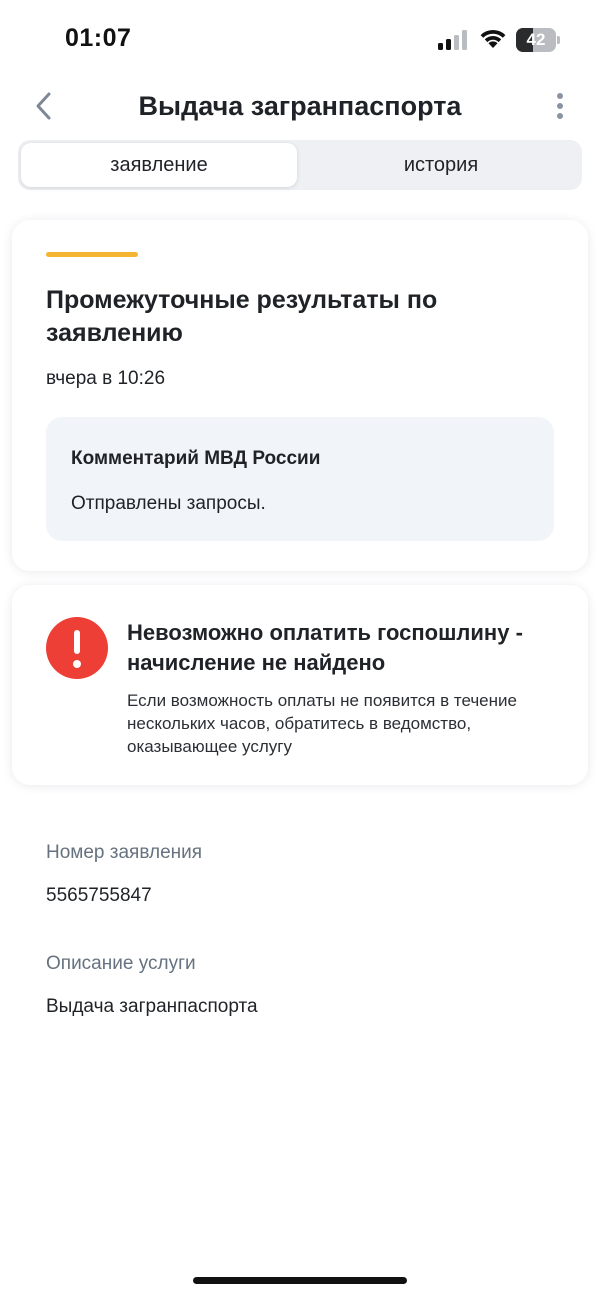  I want to click on exclamation-icon, so click(77, 648).